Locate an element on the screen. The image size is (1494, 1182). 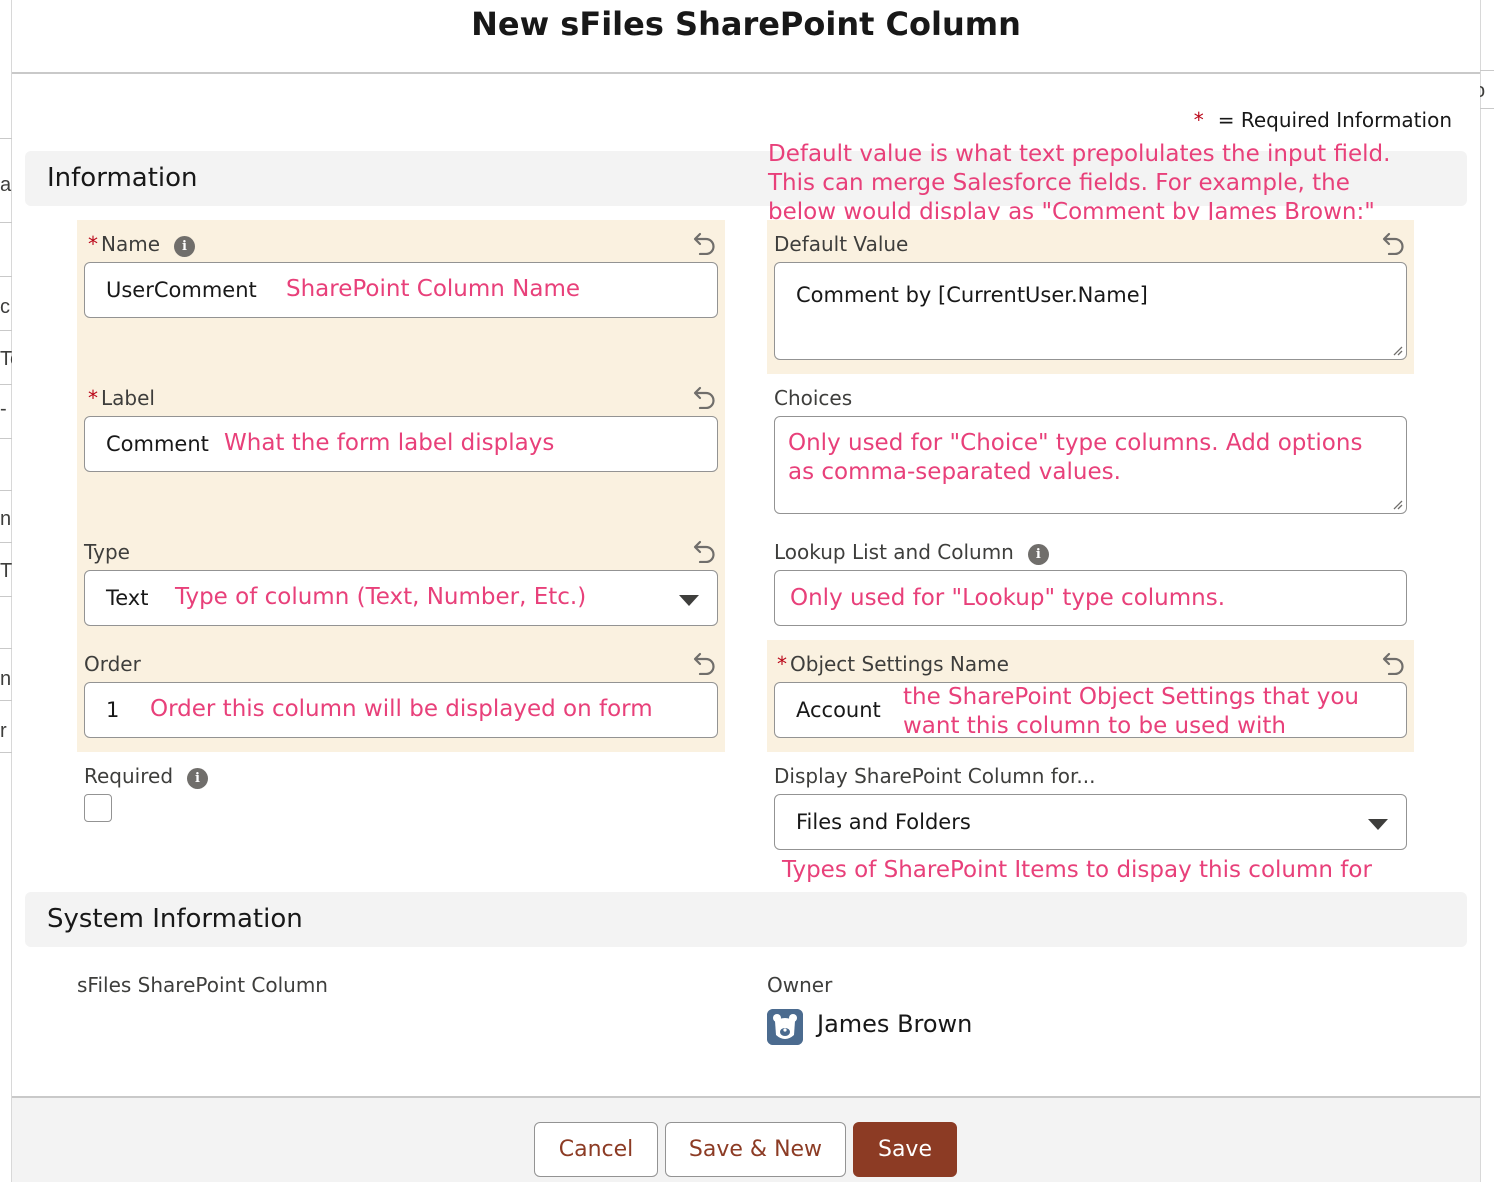
object-settings-field-label: * Object Settings Name is located at coordinates (893, 664).